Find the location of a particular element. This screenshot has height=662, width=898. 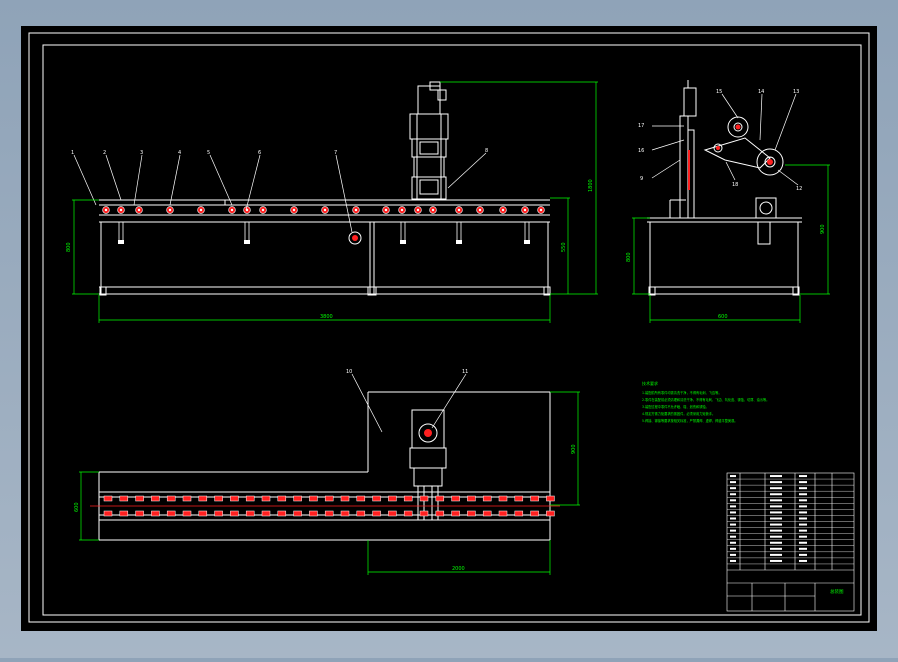

front-dim-total-height: 1800 is located at coordinates (591, 185).